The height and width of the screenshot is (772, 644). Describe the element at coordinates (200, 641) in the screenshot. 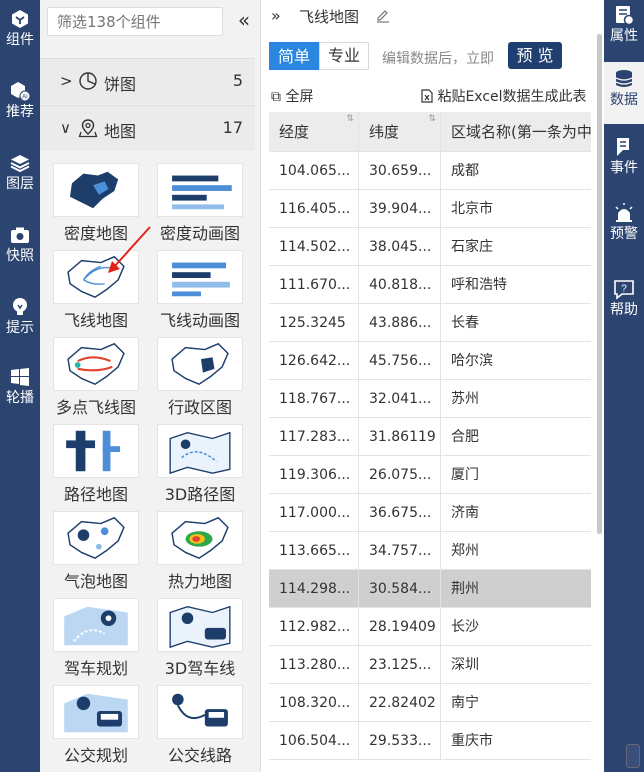

I see `tile-drive-3d: 3D驾车线` at that location.